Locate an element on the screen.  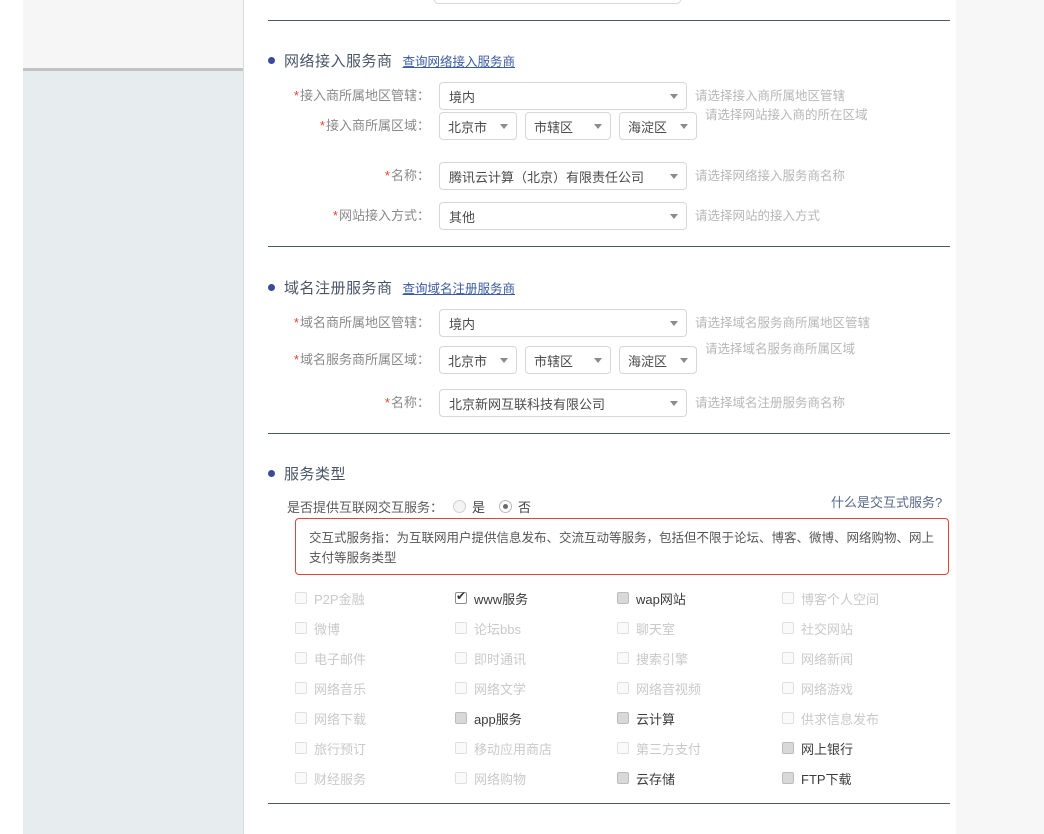
checkbox-label: 移动应用商店 is located at coordinates (513, 749).